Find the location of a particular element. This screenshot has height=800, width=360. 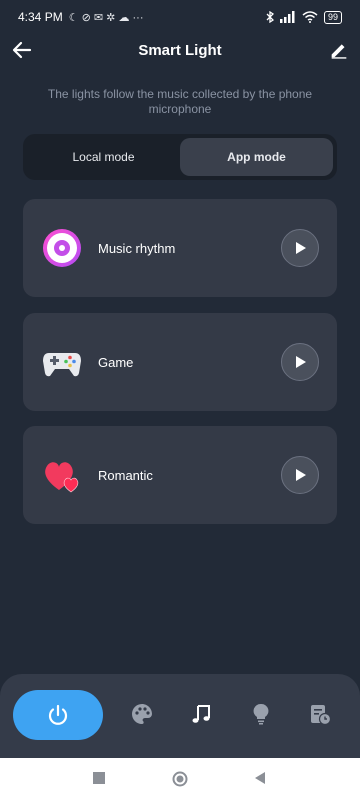

battery-indicator: 99 is located at coordinates (332, 17).